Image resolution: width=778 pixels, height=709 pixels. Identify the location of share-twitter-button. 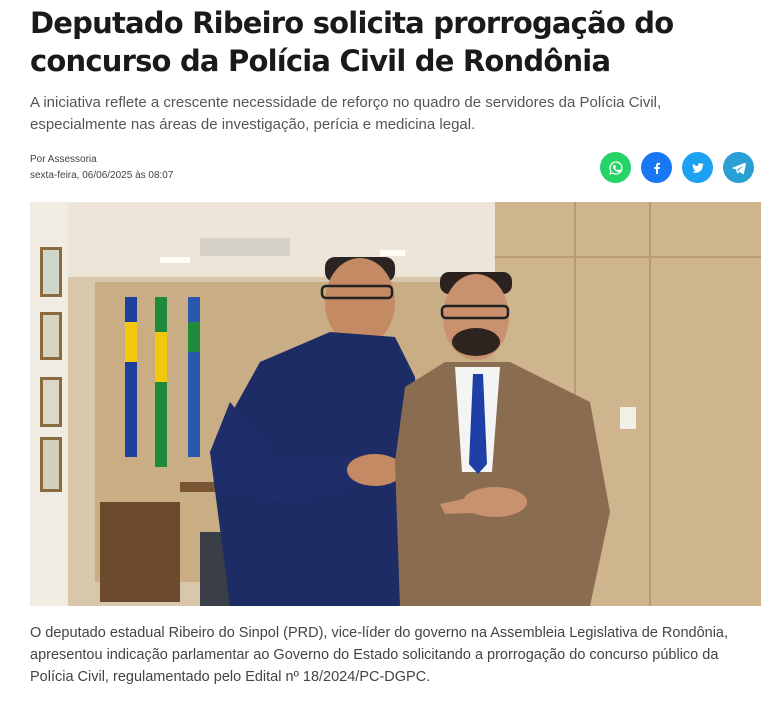
(697, 167).